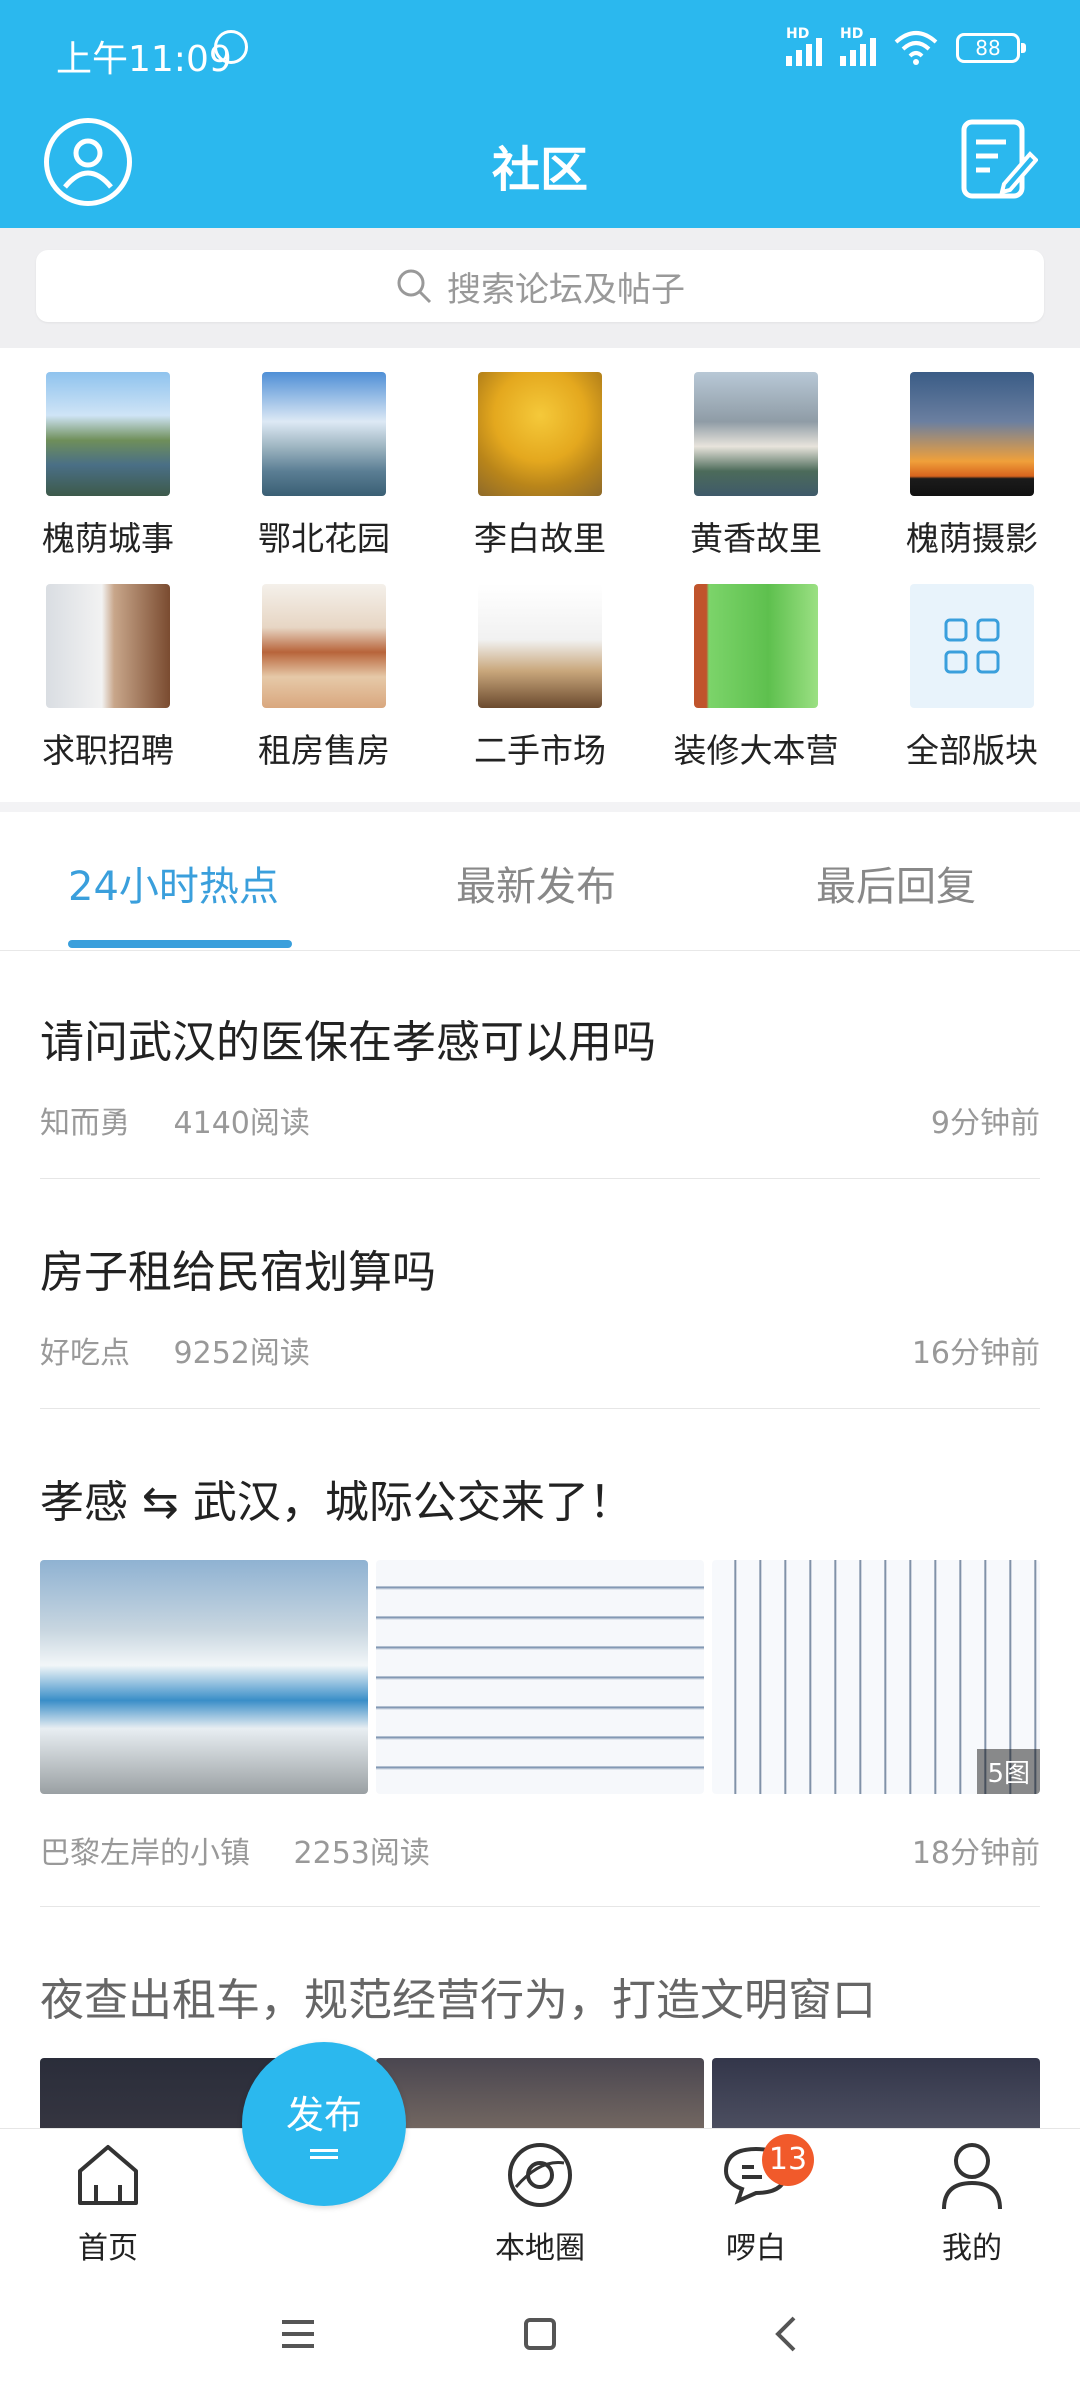  What do you see at coordinates (85, 1123) in the screenshot?
I see `post-author: 知而勇` at bounding box center [85, 1123].